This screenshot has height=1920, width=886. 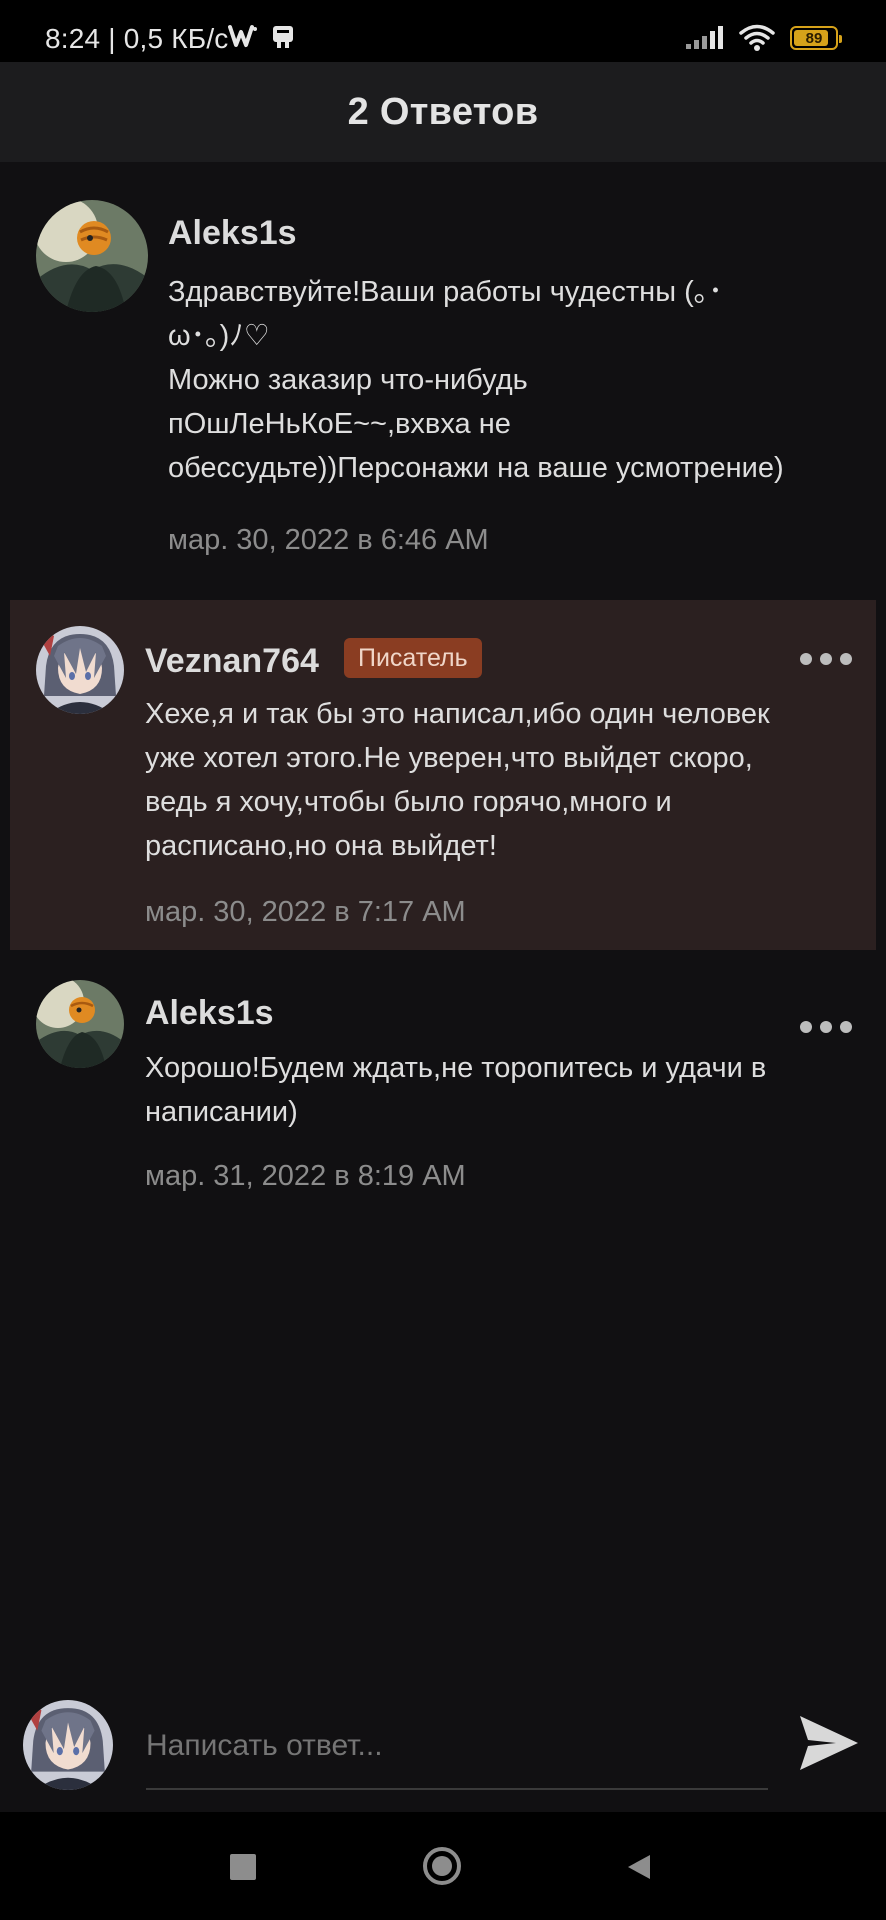 What do you see at coordinates (413, 658) in the screenshot?
I see `writer-badge: Писатель` at bounding box center [413, 658].